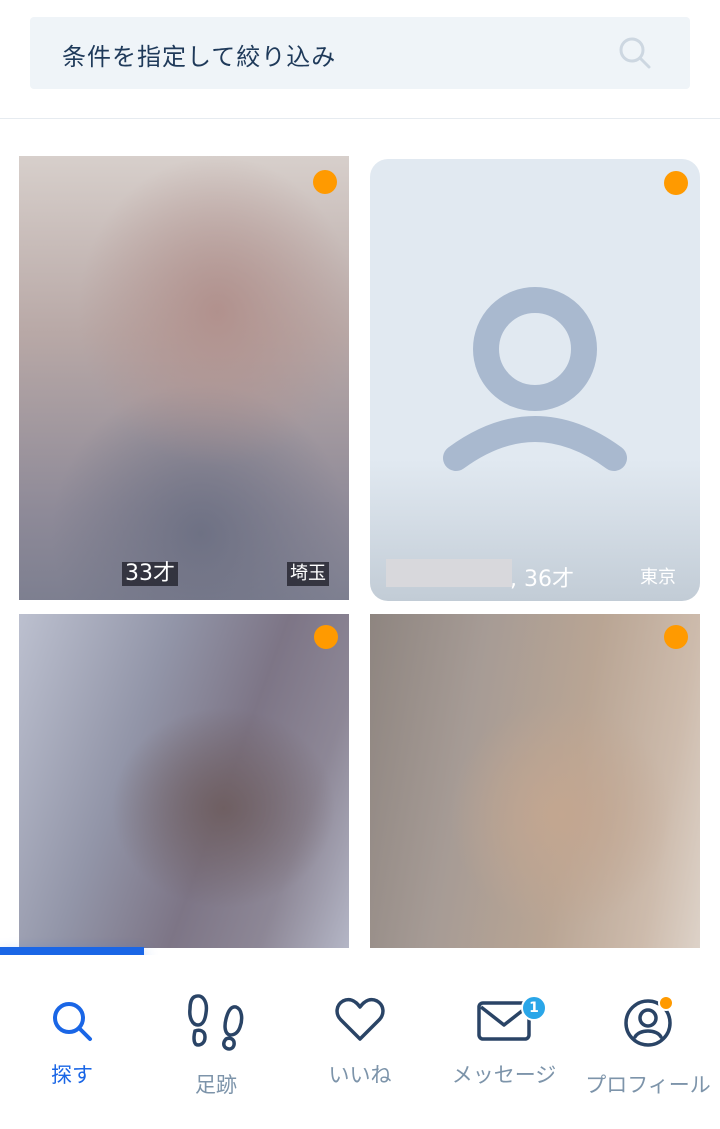 This screenshot has width=720, height=1129. What do you see at coordinates (504, 1042) in the screenshot?
I see `nav-item-messages: 1 メッセージ` at bounding box center [504, 1042].